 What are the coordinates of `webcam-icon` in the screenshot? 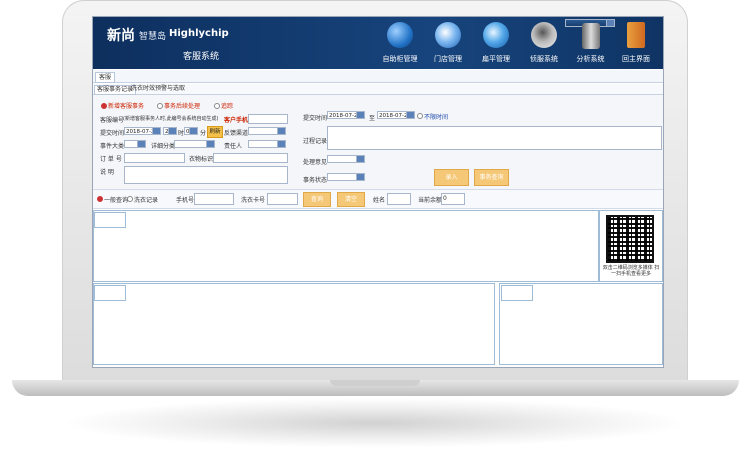 It's located at (544, 35).